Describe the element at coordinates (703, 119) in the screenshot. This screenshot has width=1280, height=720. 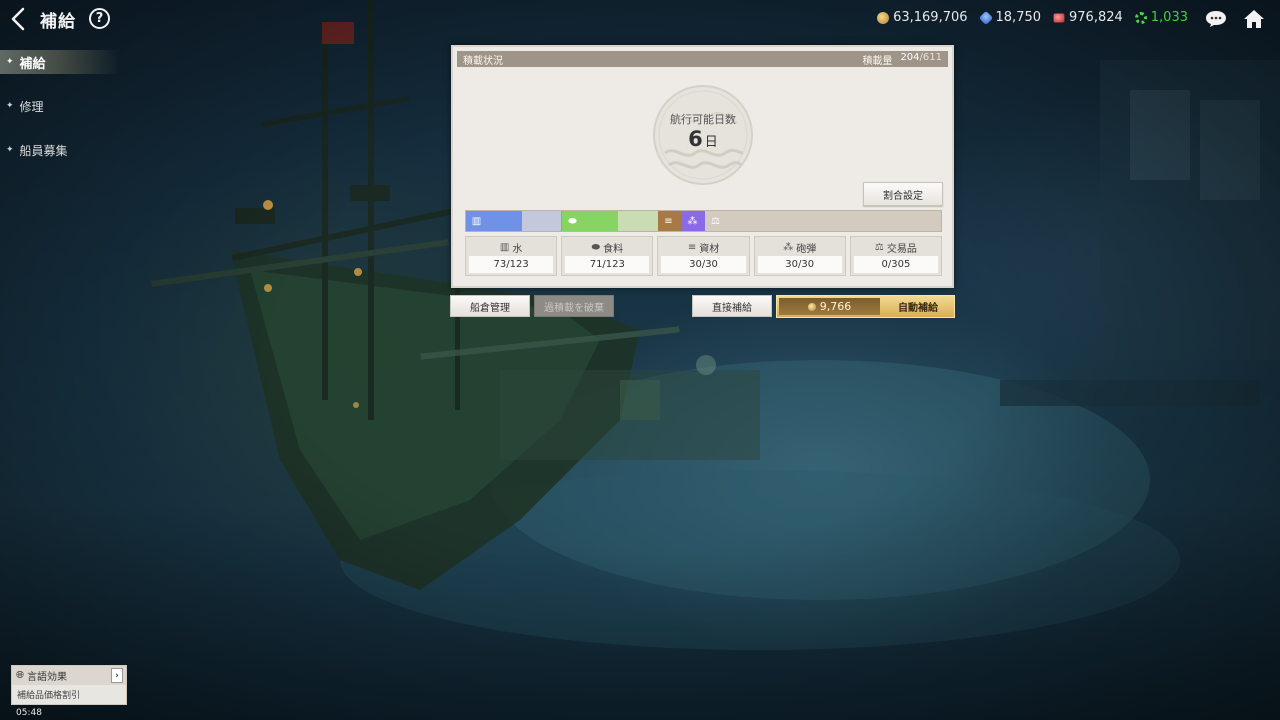
I see `sailing-days-label: 航行可能日数` at that location.